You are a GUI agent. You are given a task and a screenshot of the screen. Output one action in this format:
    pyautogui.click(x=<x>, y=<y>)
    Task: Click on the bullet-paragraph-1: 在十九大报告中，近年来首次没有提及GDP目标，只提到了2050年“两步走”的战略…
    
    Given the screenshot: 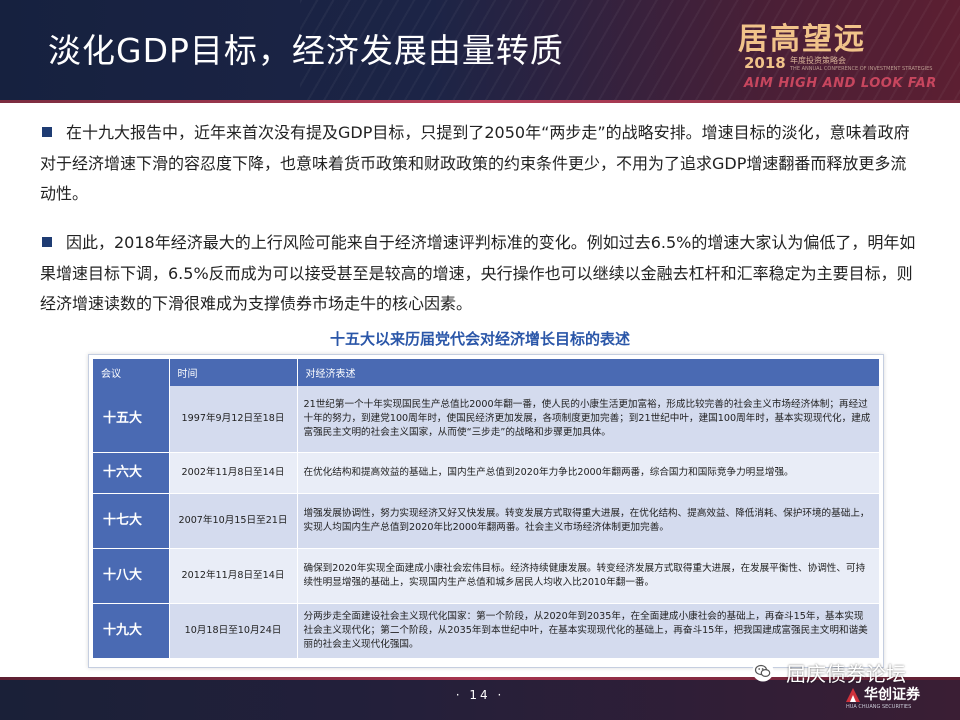 What is the action you would take?
    pyautogui.click(x=480, y=164)
    